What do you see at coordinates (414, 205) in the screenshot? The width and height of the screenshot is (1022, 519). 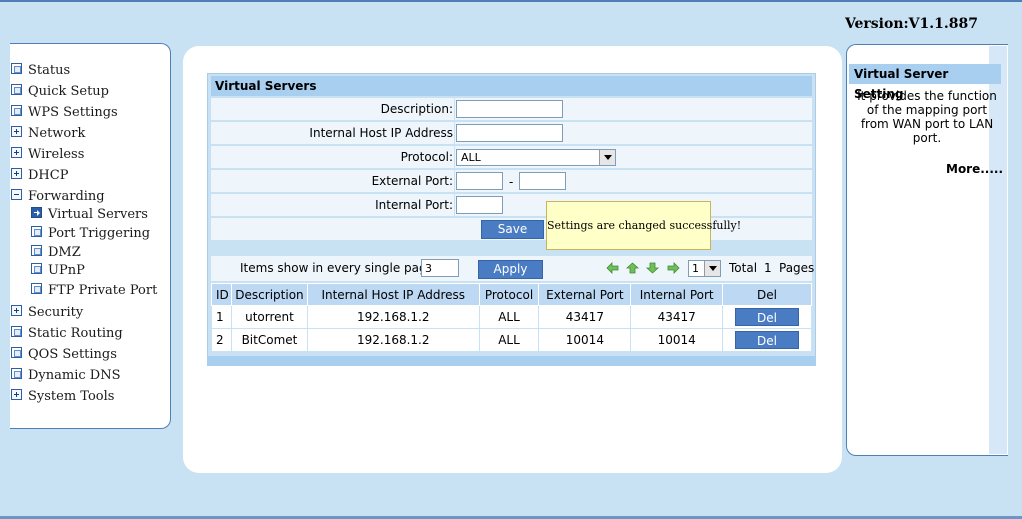 I see `internal-port-label: Internal Port:` at bounding box center [414, 205].